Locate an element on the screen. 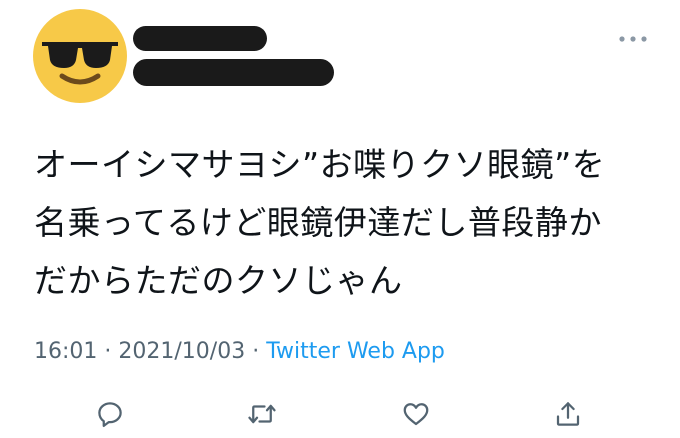 The image size is (680, 438). username-redacted is located at coordinates (233, 72).